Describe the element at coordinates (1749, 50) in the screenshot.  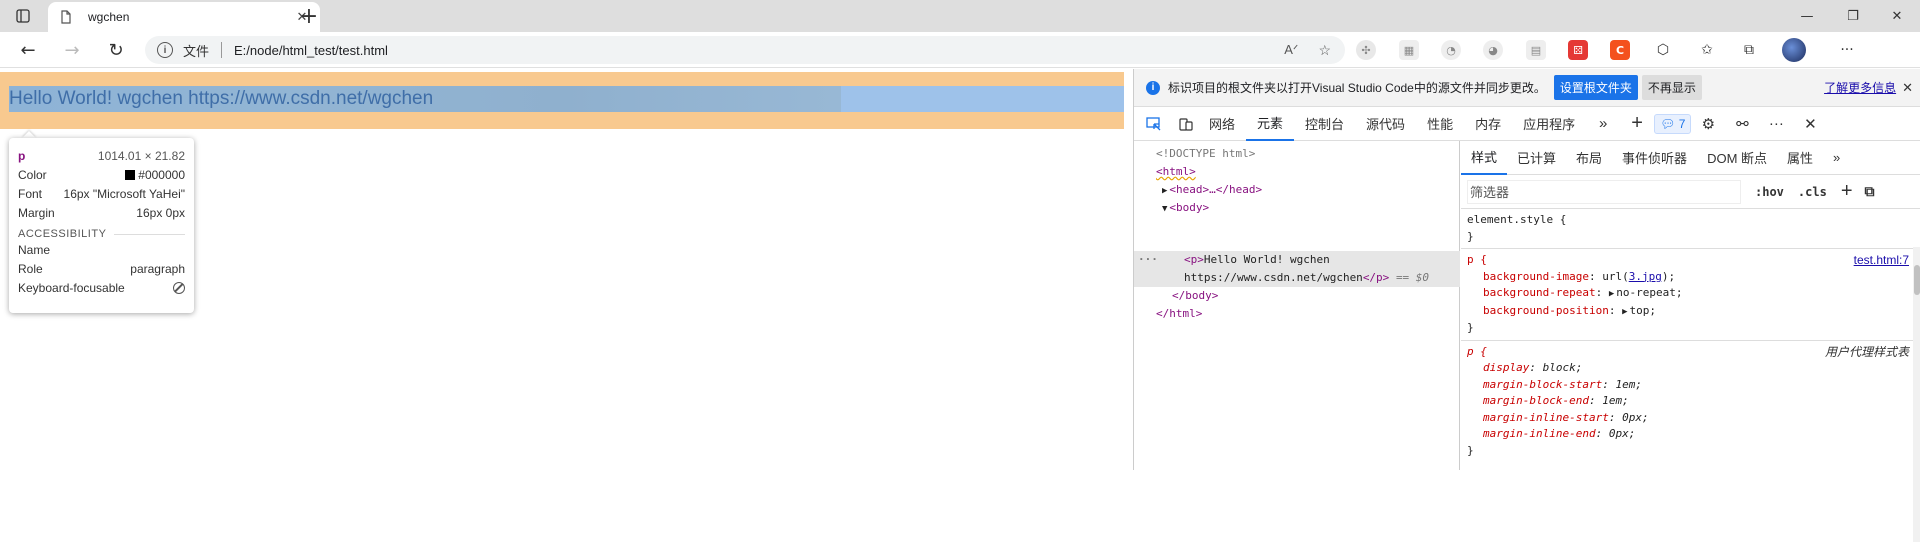
I see `collections-icon: ⧉` at that location.